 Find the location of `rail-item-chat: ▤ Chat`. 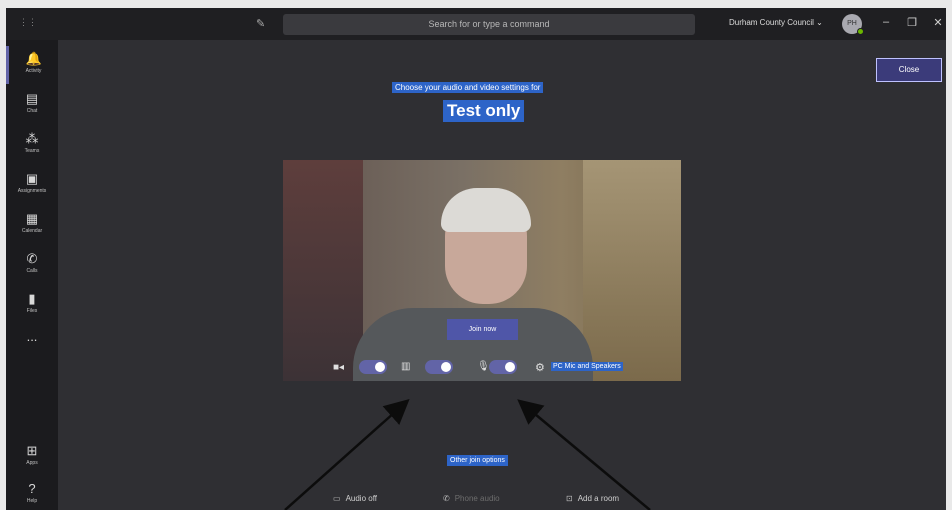

rail-item-chat: ▤ Chat is located at coordinates (32, 105).